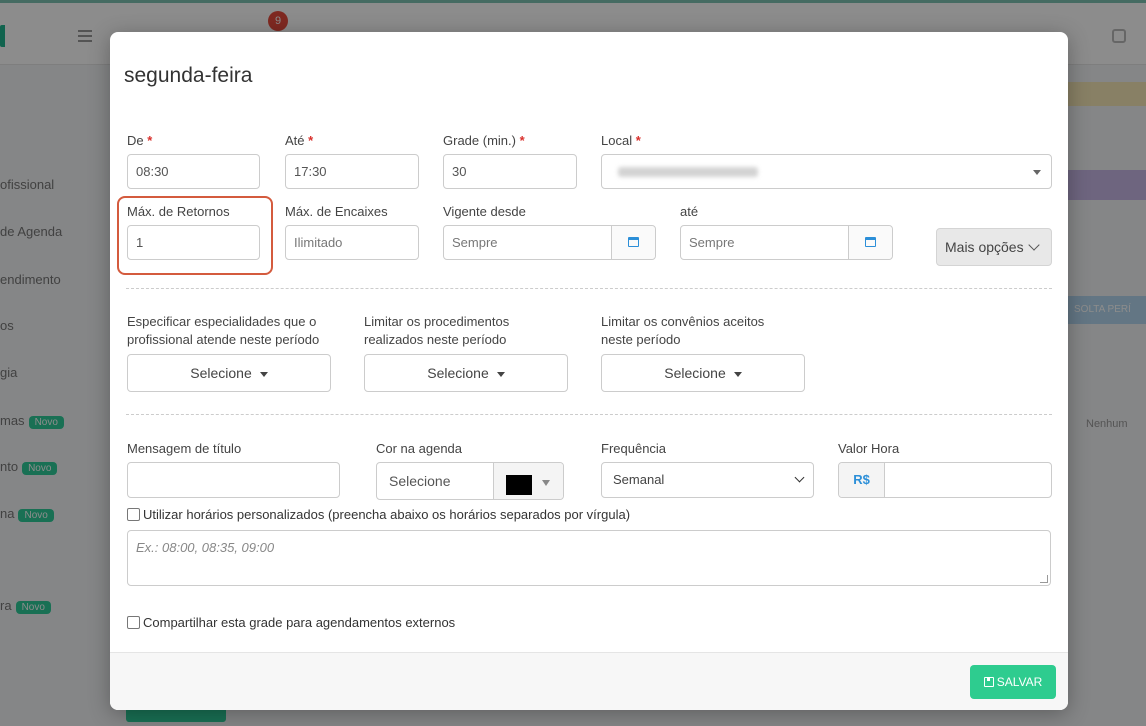  Describe the element at coordinates (786, 242) in the screenshot. I see `vigente-ate-input: Sempre` at that location.